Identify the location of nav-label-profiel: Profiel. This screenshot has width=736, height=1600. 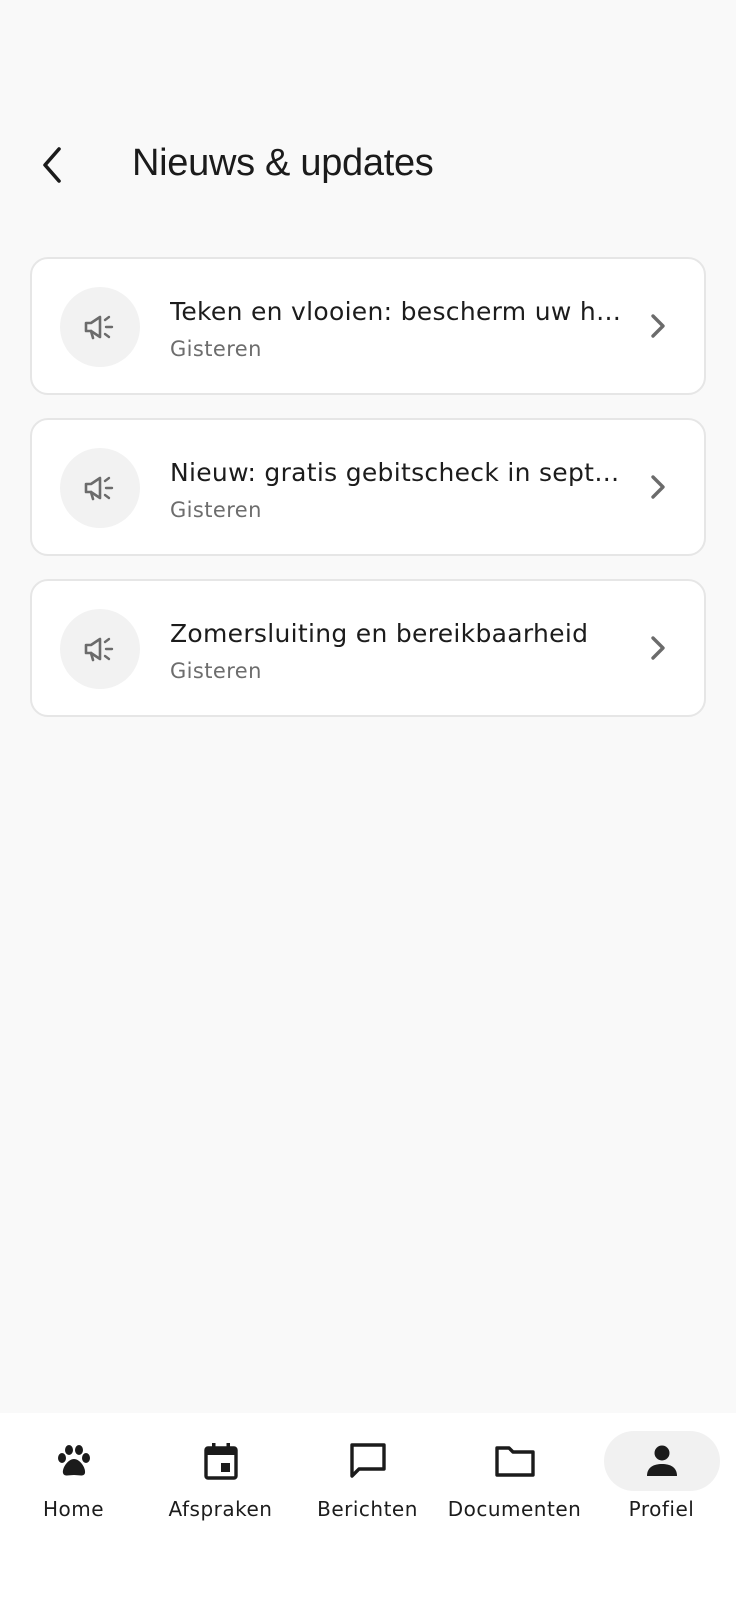
(661, 1509).